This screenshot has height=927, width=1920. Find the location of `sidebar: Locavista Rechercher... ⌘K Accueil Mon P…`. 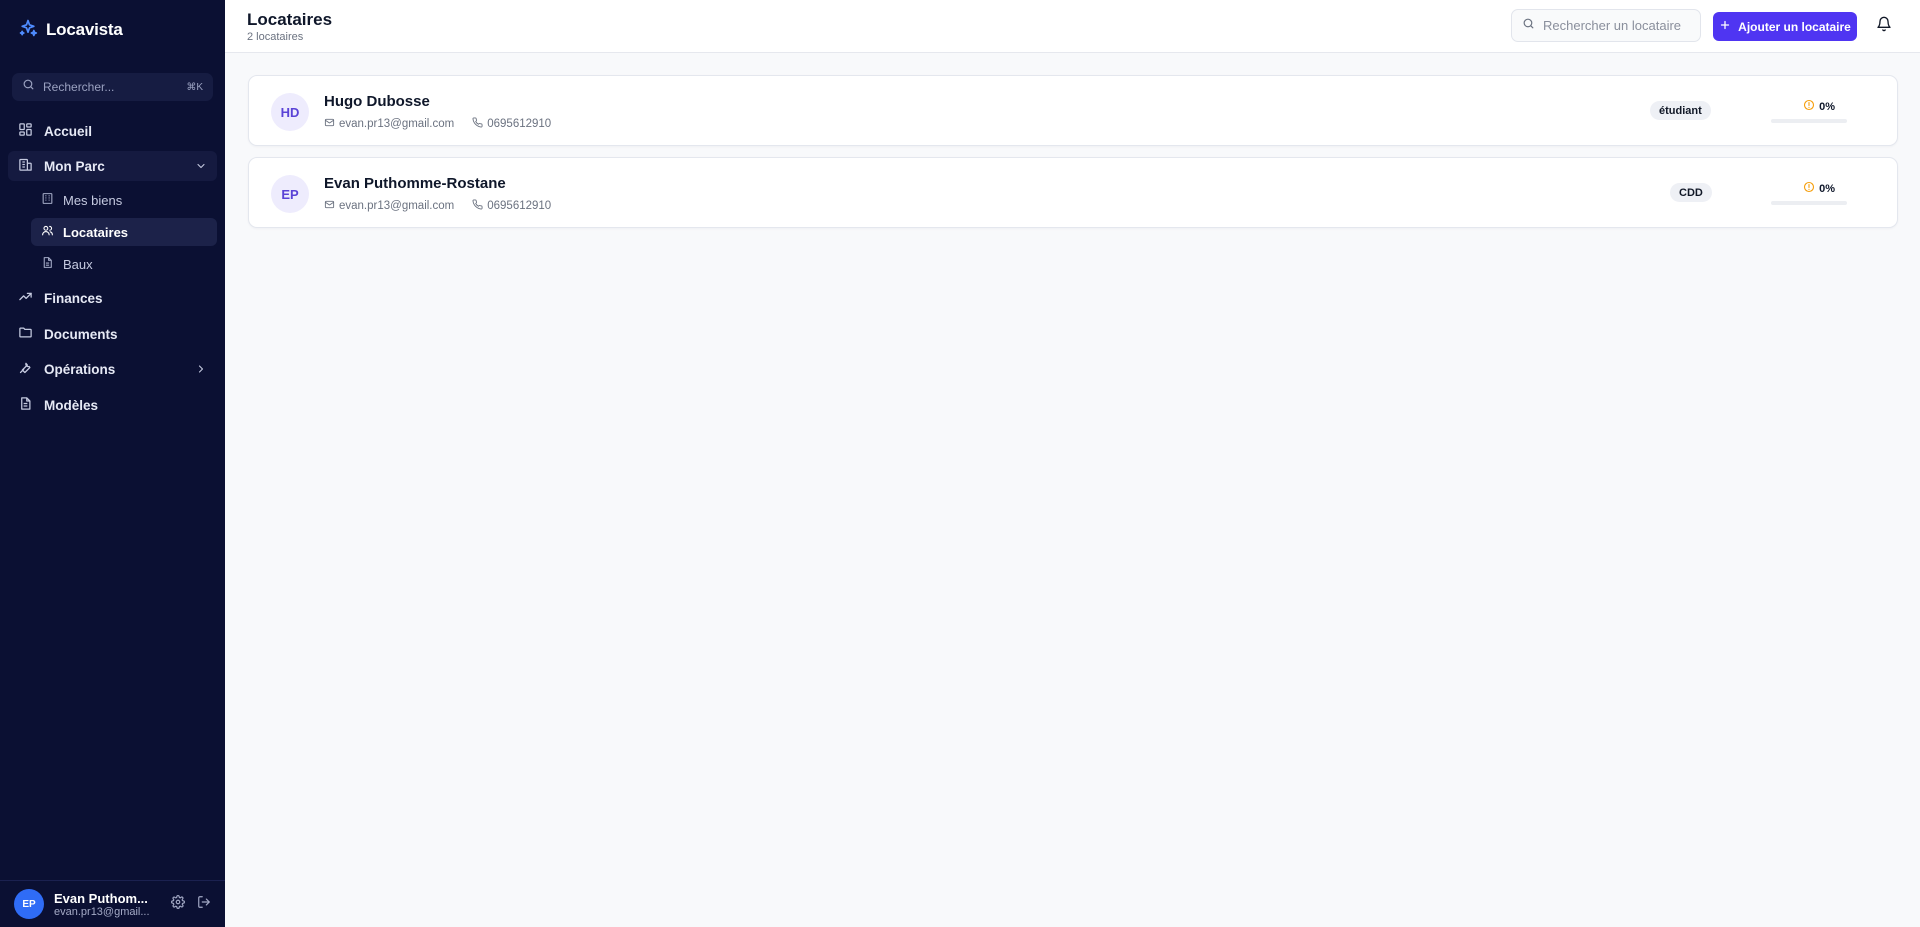

sidebar: Locavista Rechercher... ⌘K Accueil Mon P… is located at coordinates (112, 463).